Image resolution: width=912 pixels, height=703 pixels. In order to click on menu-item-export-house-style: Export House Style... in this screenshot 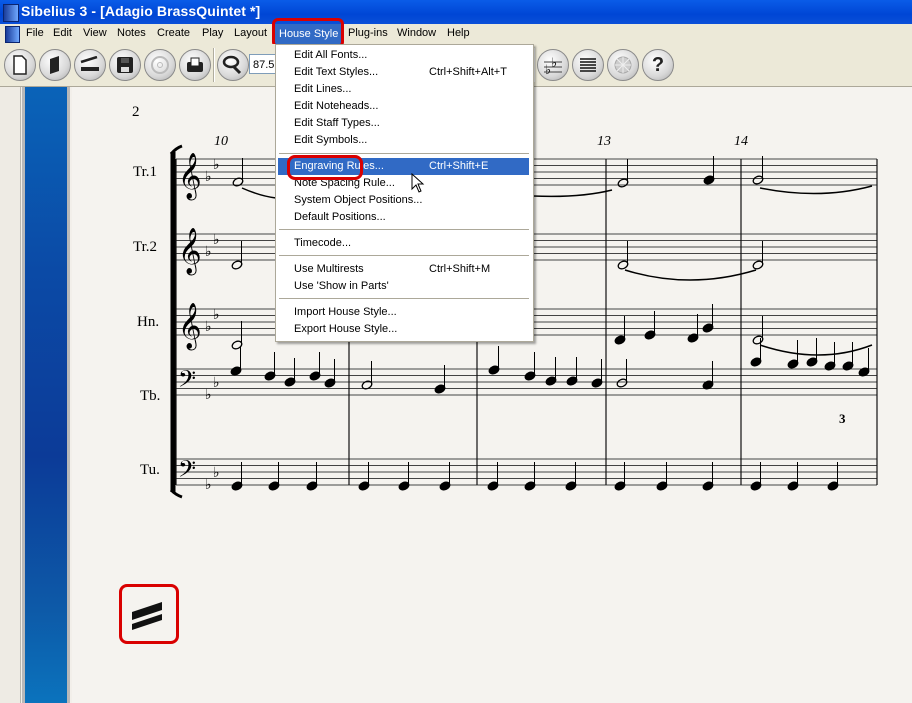, I will do `click(403, 329)`.